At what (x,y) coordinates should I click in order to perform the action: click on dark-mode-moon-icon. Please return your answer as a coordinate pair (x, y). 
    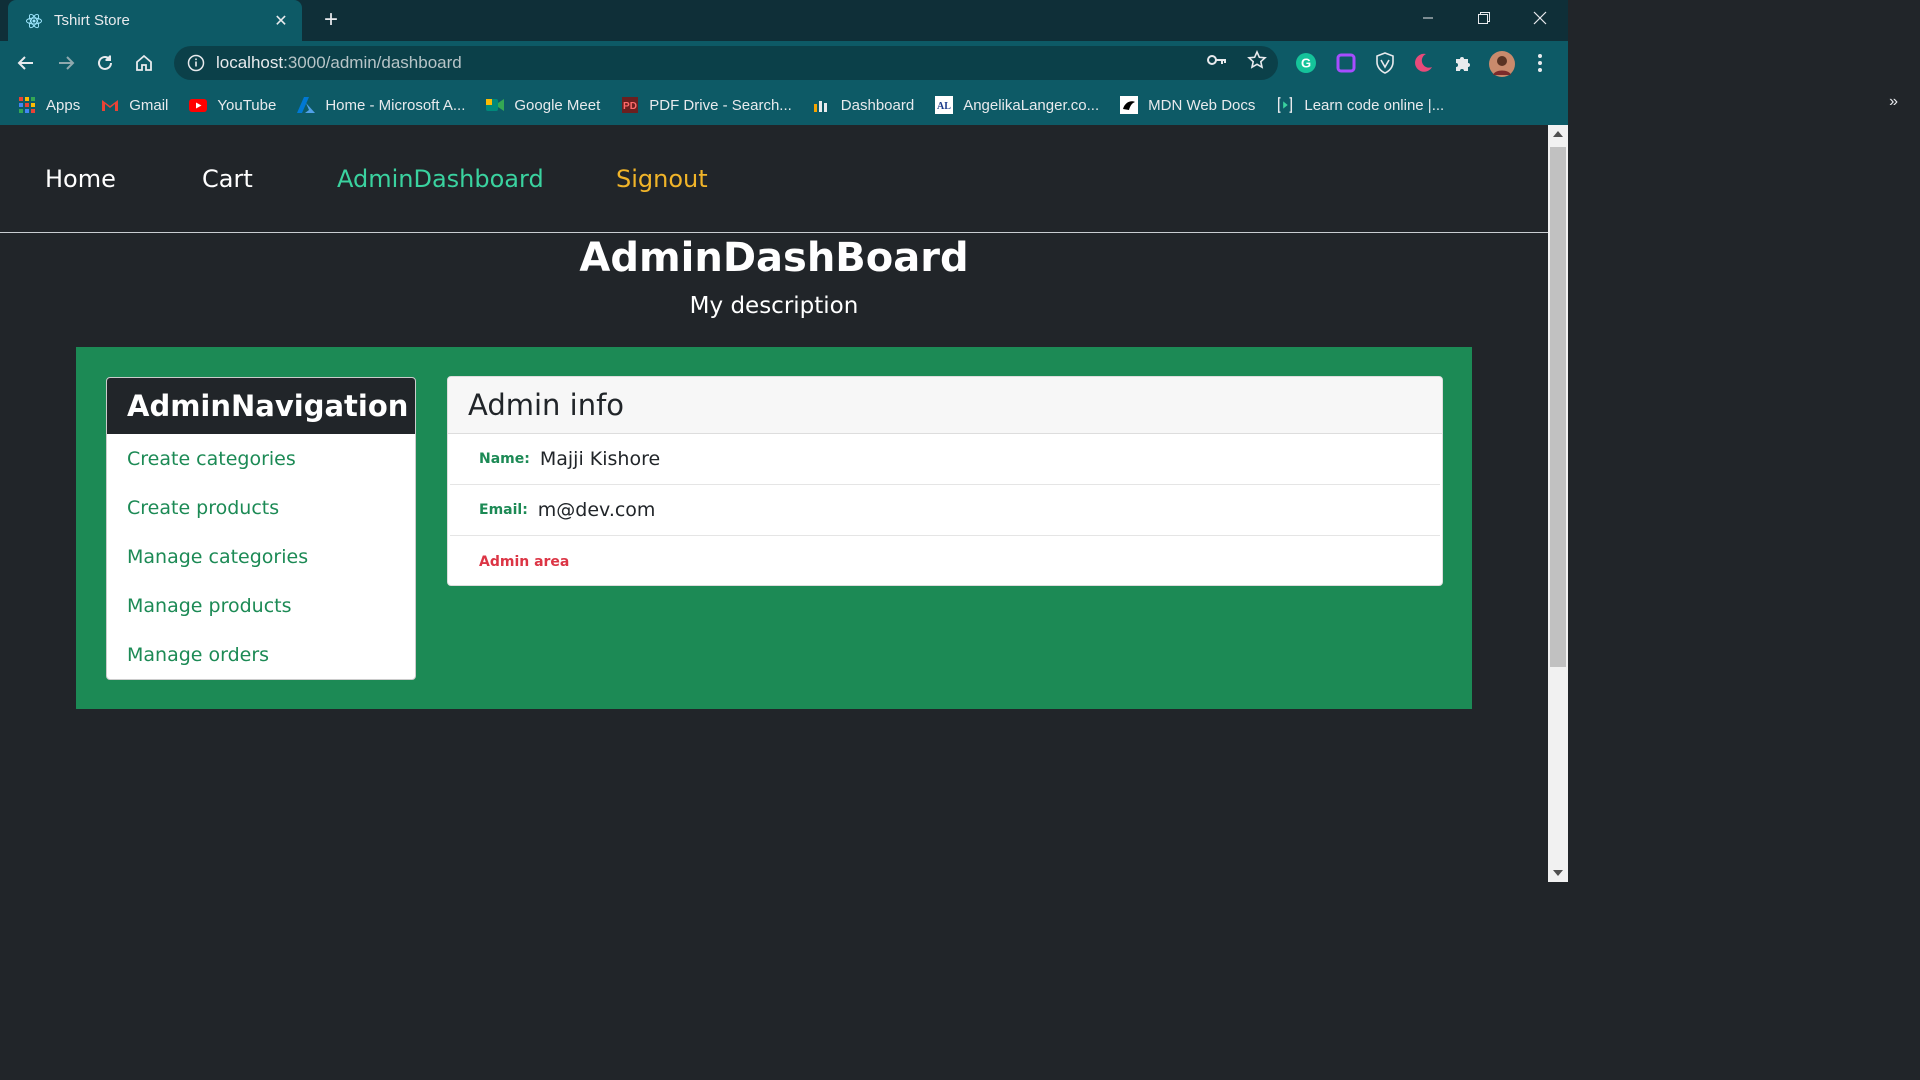
    Looking at the image, I should click on (1423, 63).